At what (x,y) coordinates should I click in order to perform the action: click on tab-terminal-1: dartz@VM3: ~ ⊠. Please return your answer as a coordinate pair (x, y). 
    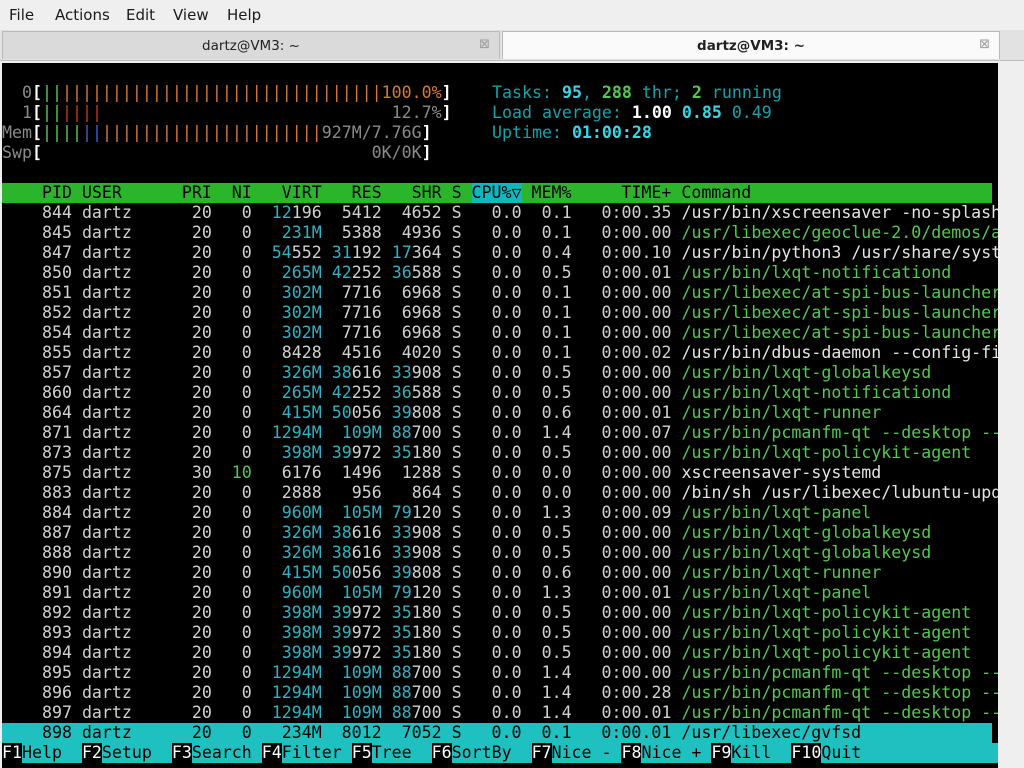
    Looking at the image, I should click on (251, 45).